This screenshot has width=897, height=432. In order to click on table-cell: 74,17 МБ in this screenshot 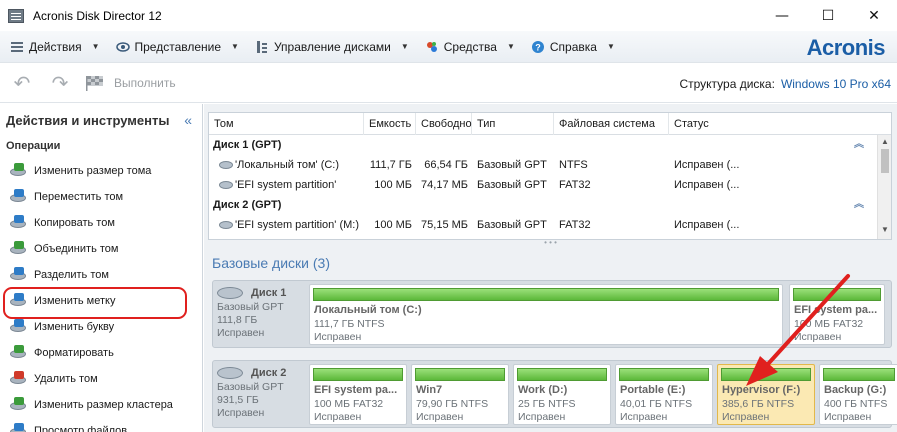, I will do `click(444, 185)`.